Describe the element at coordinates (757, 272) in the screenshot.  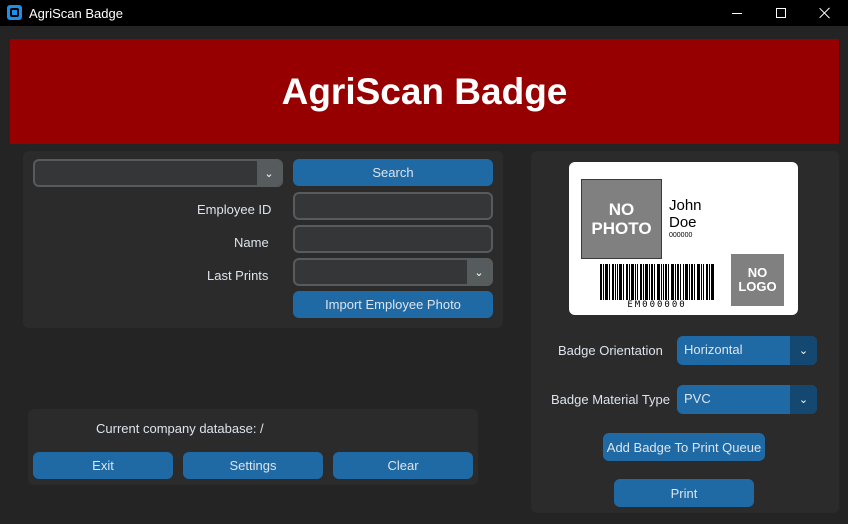
I see `logo-text-line1: NO` at that location.